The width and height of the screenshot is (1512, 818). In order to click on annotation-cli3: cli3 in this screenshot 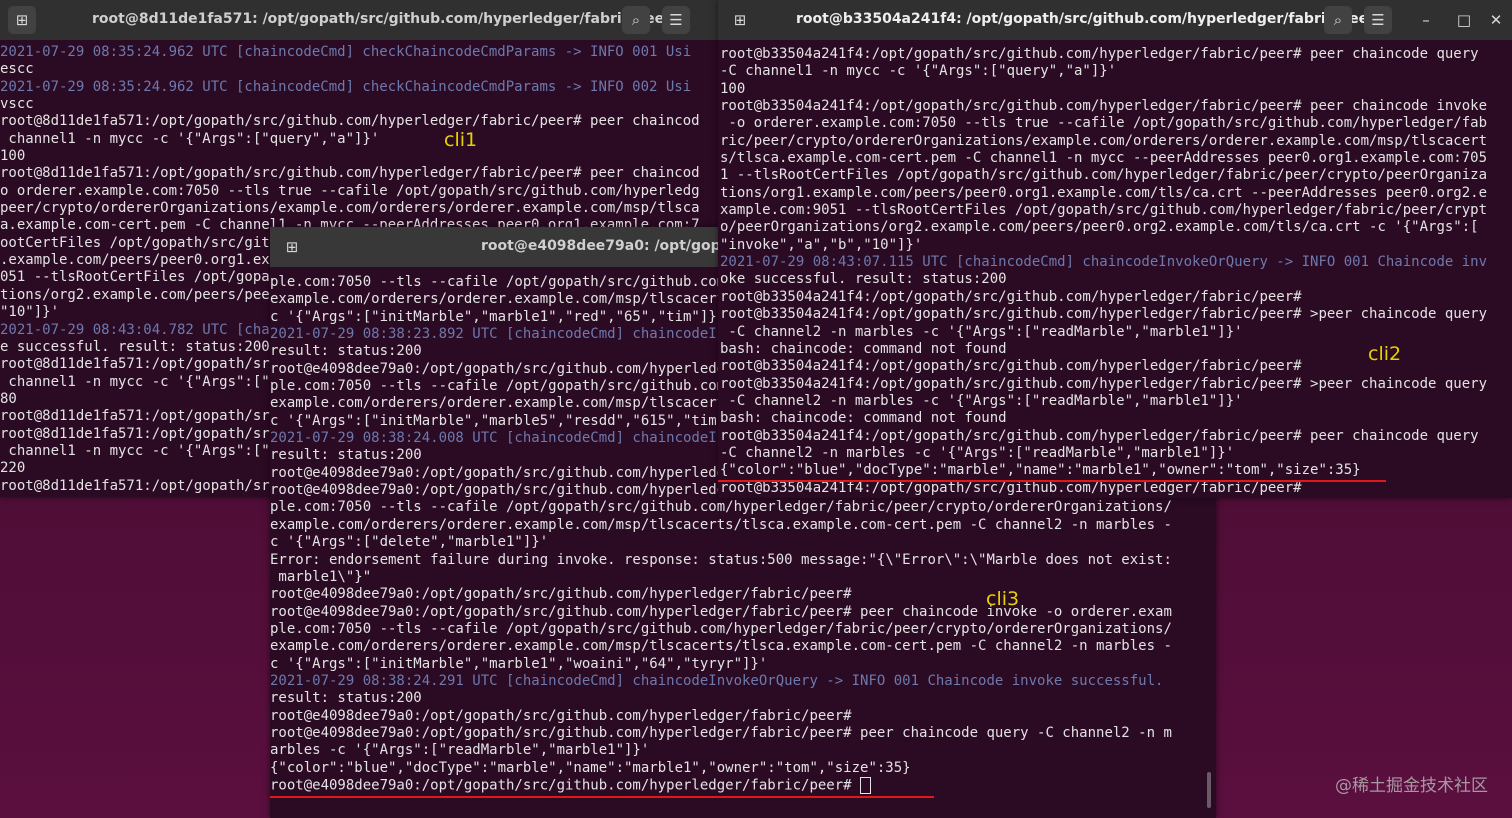, I will do `click(1003, 599)`.